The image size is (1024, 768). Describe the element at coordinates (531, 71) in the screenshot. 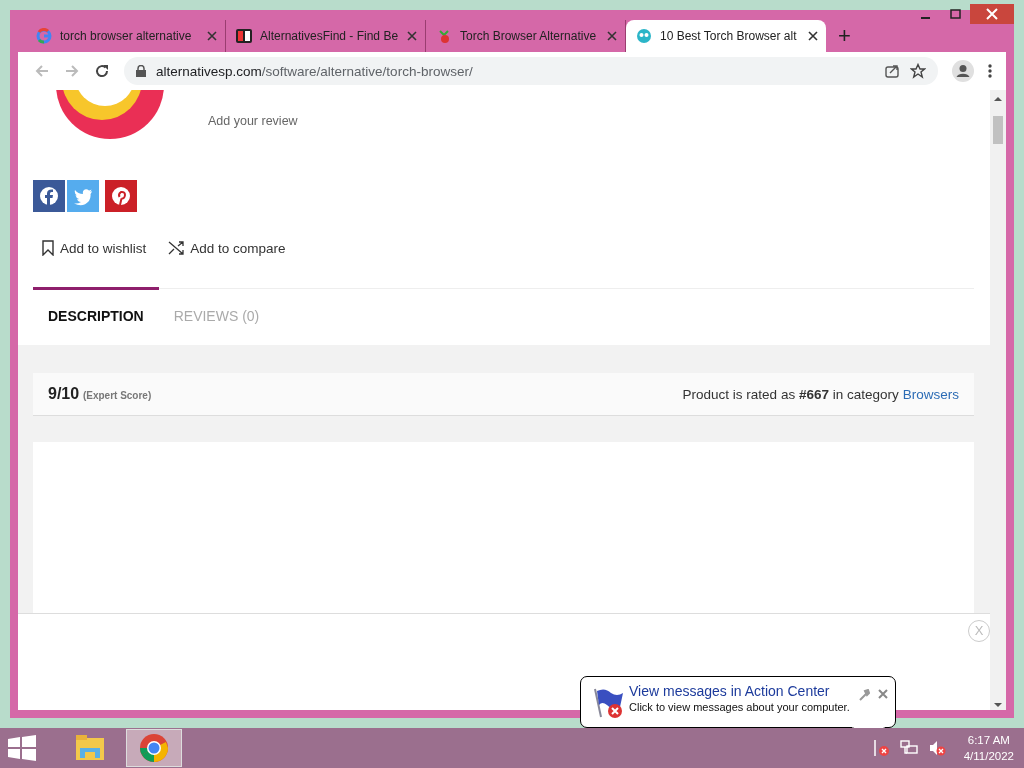

I see `address-bar: alternativesp.com/software/alternative/torch-browser/` at that location.